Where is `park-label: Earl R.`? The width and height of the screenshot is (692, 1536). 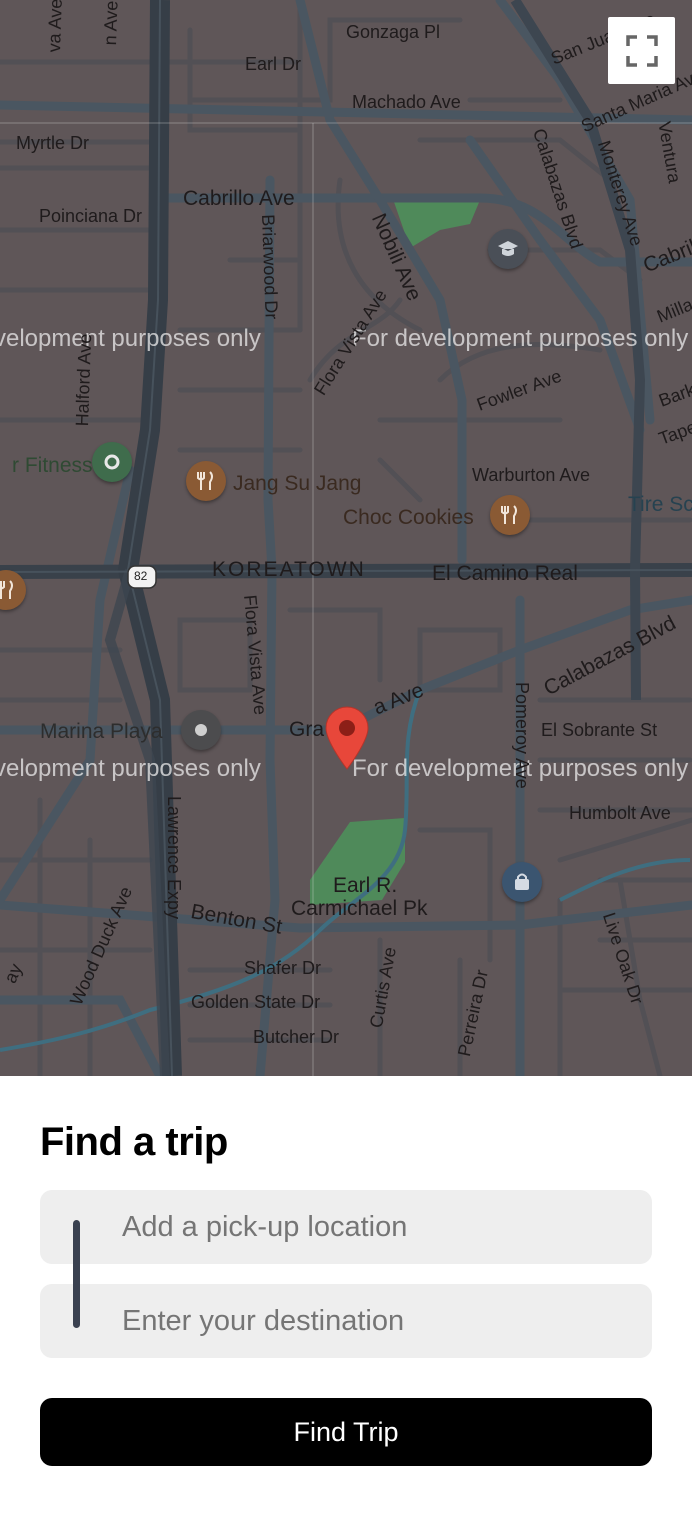 park-label: Earl R. is located at coordinates (365, 885).